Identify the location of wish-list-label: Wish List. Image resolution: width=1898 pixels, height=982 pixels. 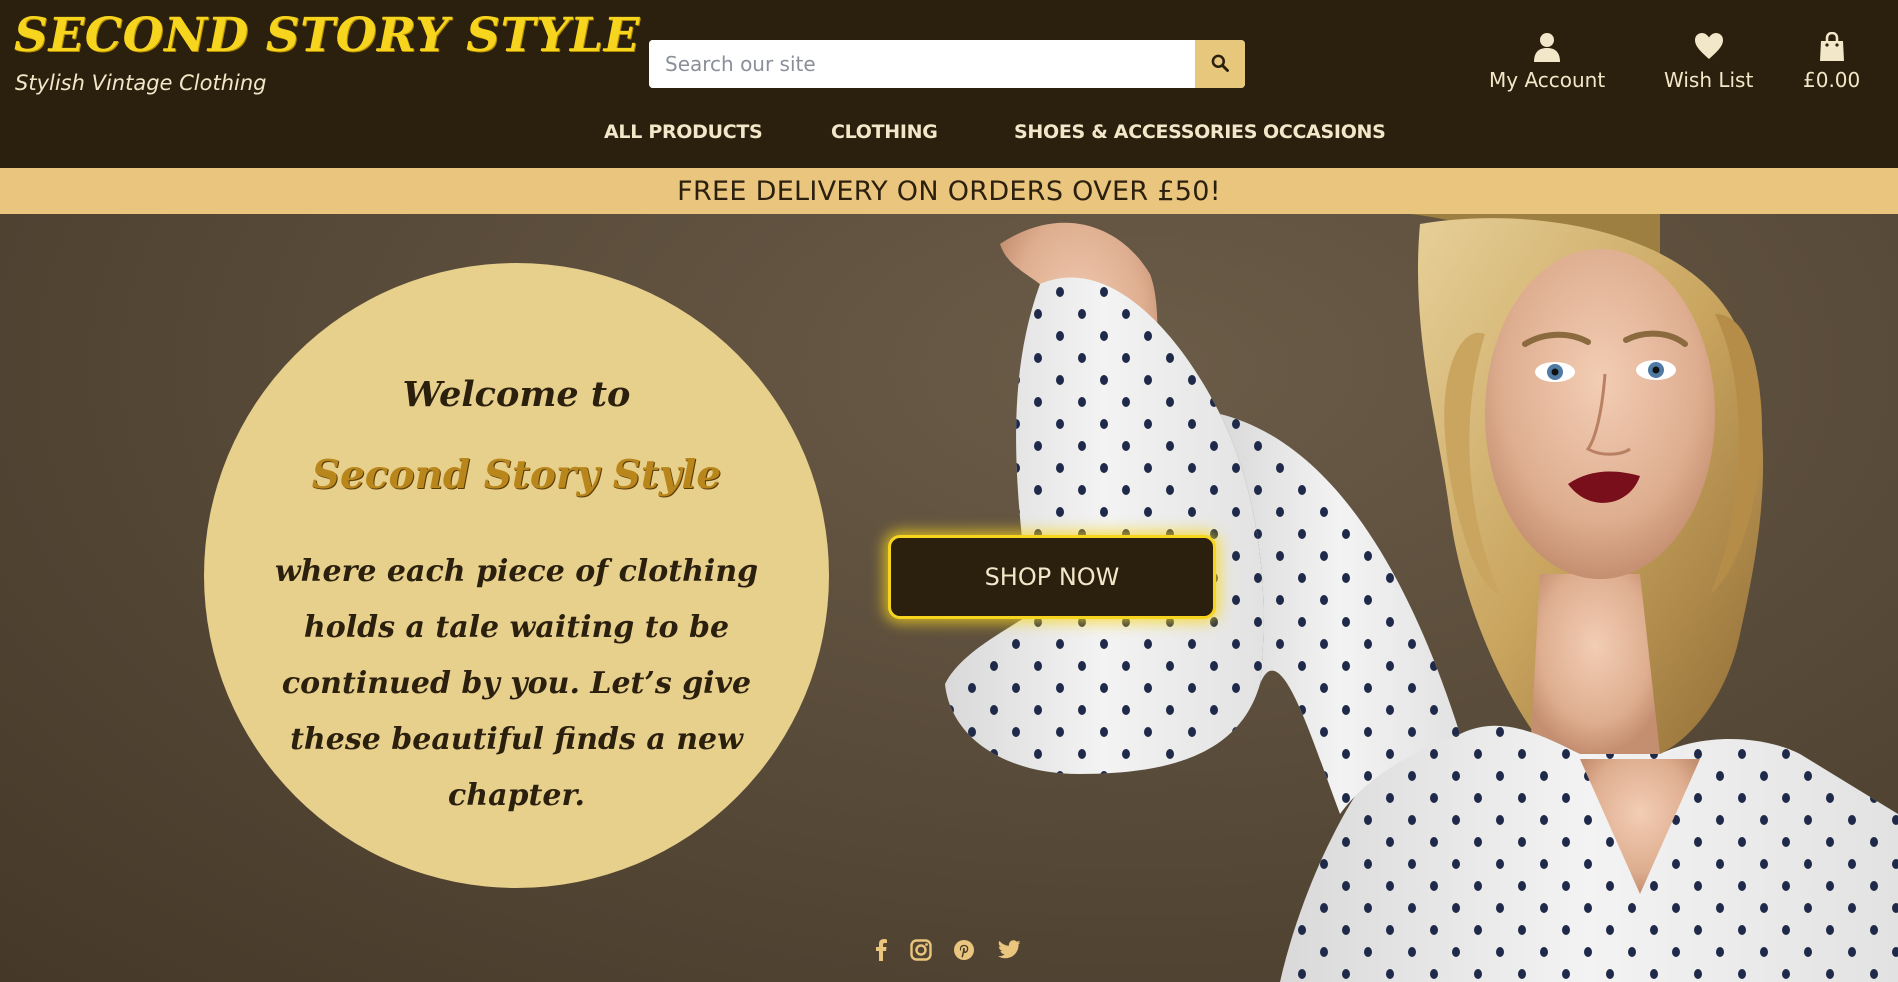
(1709, 80).